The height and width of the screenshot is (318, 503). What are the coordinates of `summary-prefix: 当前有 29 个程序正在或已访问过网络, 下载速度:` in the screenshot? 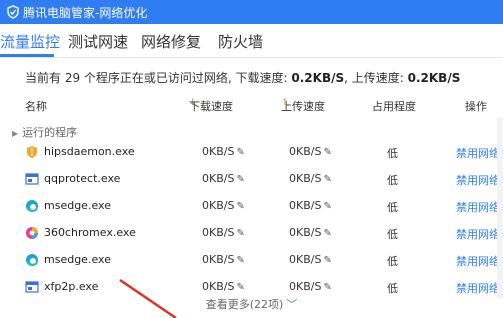 It's located at (158, 78).